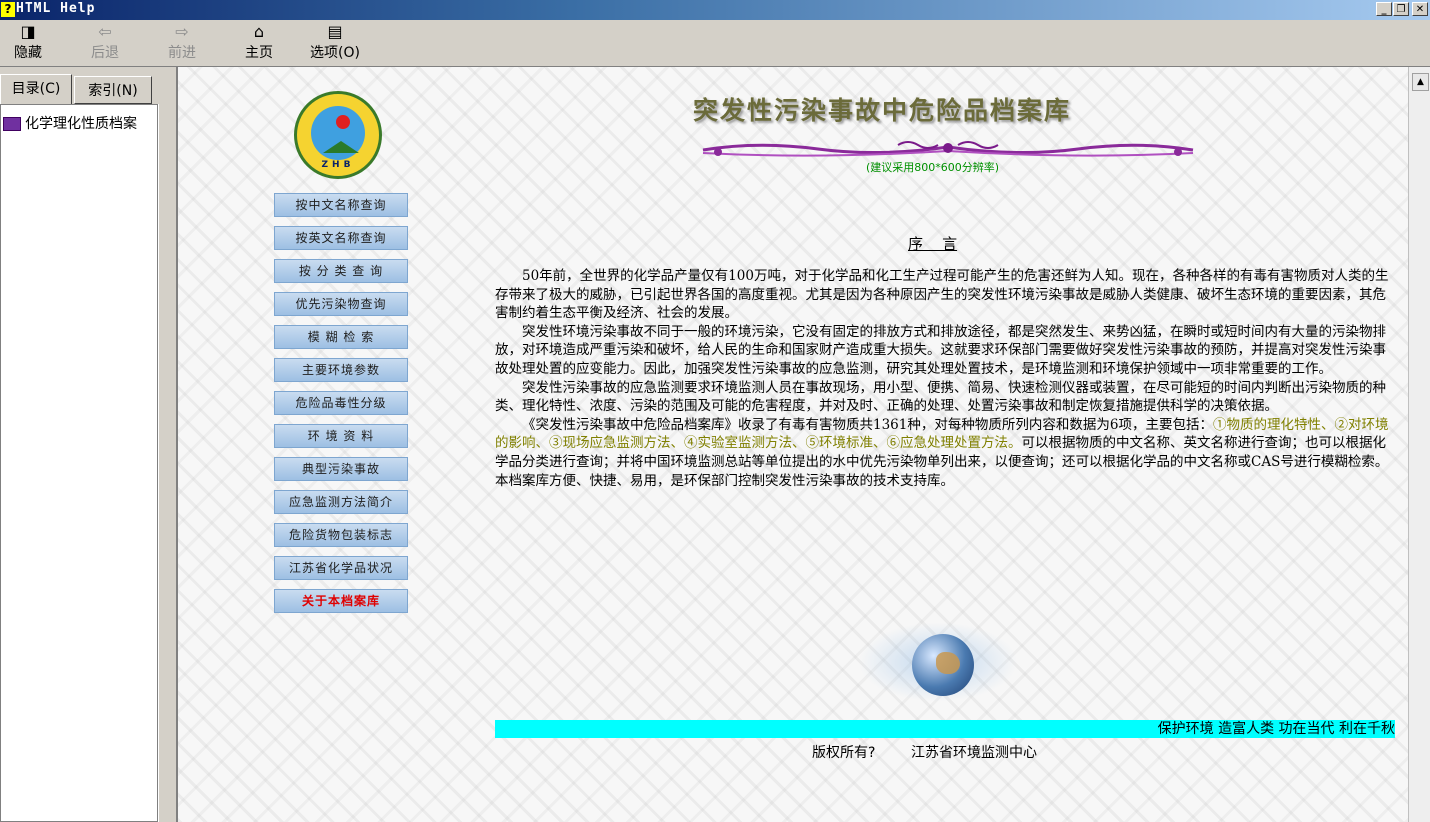 Image resolution: width=1430 pixels, height=822 pixels. What do you see at coordinates (715, 10) in the screenshot?
I see `title-bar: ? HTML Help _ ❐ ✕` at bounding box center [715, 10].